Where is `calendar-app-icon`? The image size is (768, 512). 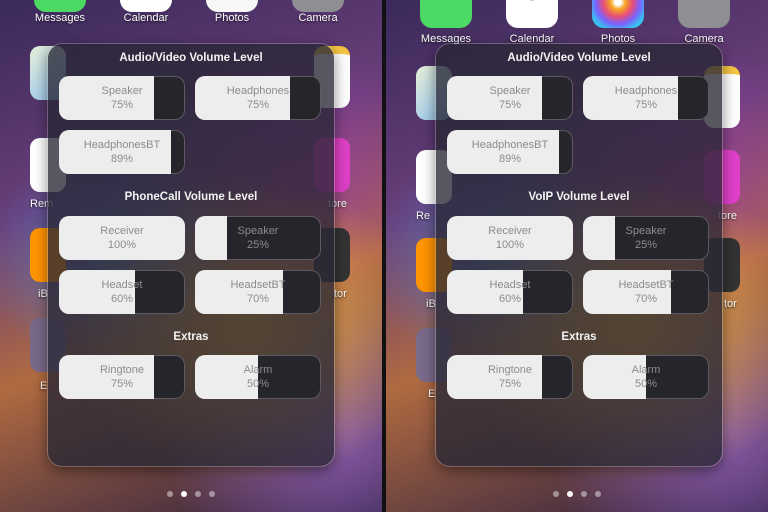
calendar-app-icon is located at coordinates (146, 6).